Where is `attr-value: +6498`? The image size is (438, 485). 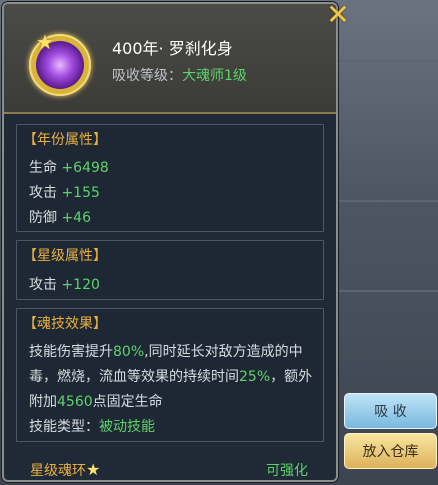
attr-value: +6498 is located at coordinates (85, 168).